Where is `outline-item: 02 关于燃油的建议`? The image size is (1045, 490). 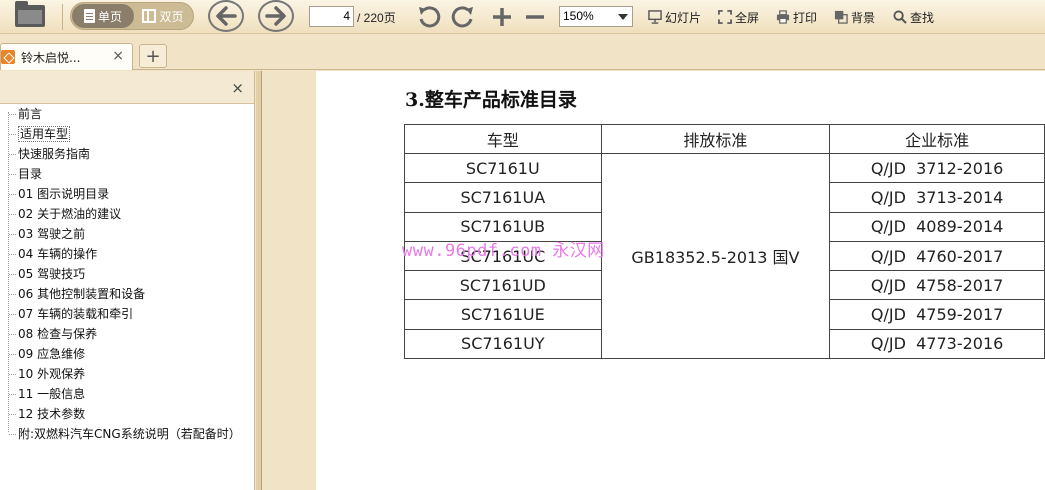 outline-item: 02 关于燃油的建议 is located at coordinates (127, 214).